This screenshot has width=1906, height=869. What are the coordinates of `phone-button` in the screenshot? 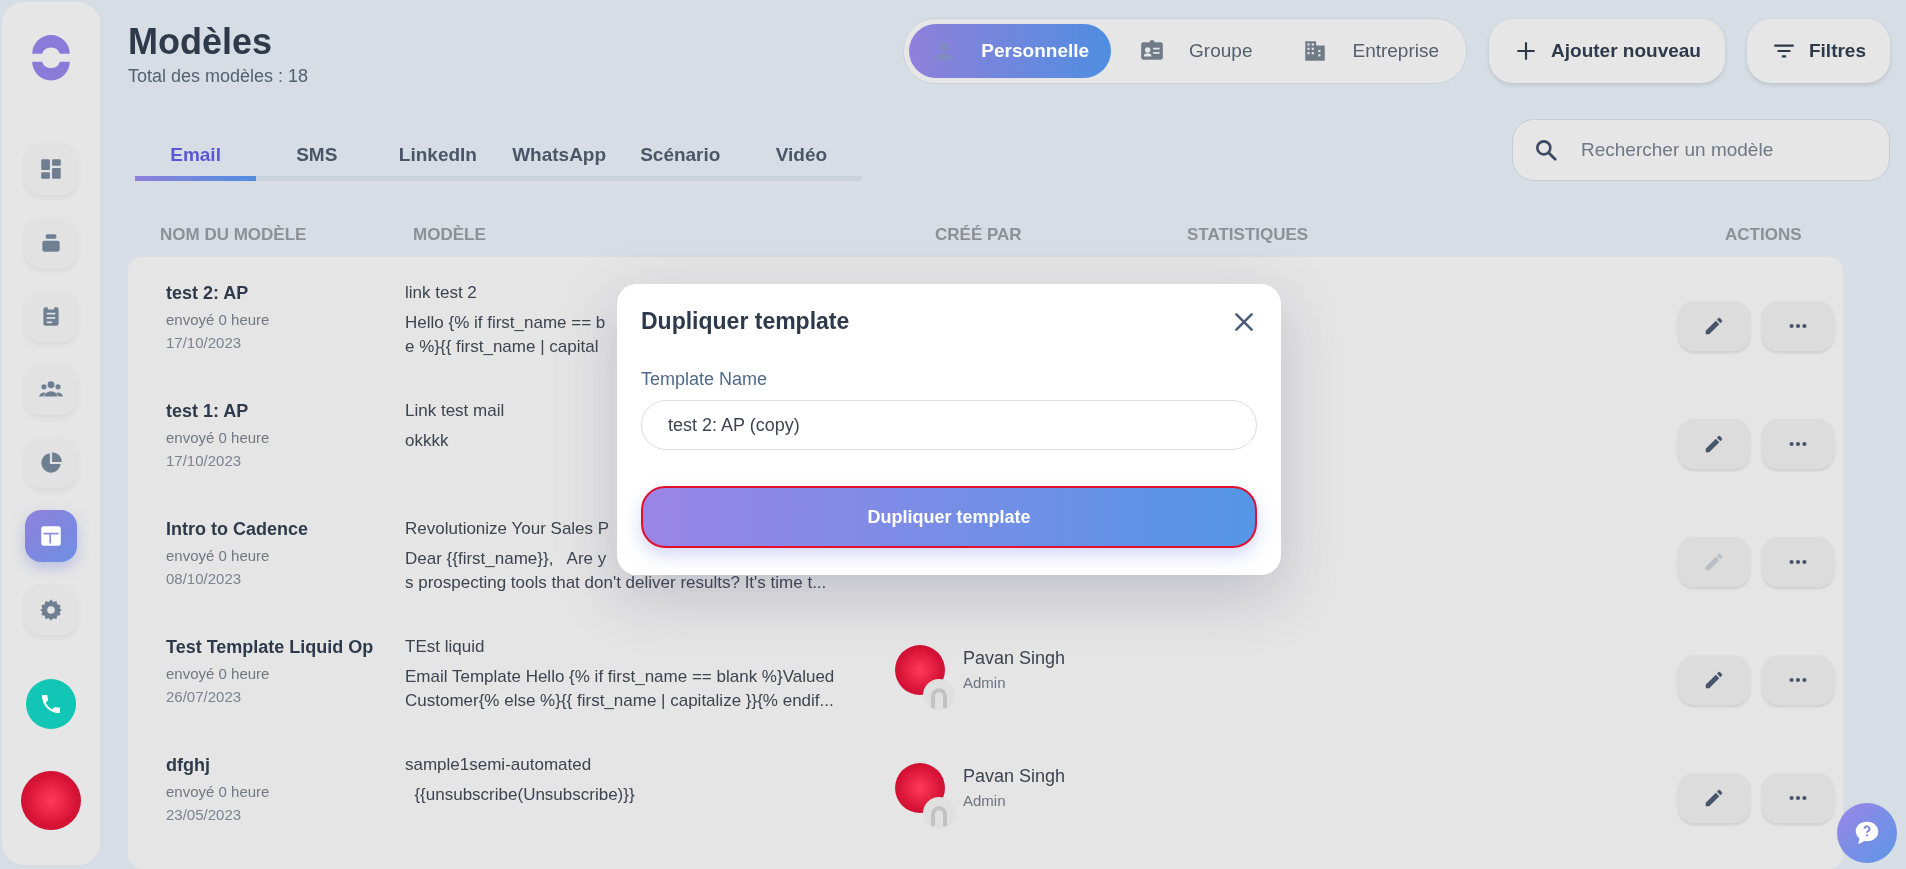 It's located at (51, 704).